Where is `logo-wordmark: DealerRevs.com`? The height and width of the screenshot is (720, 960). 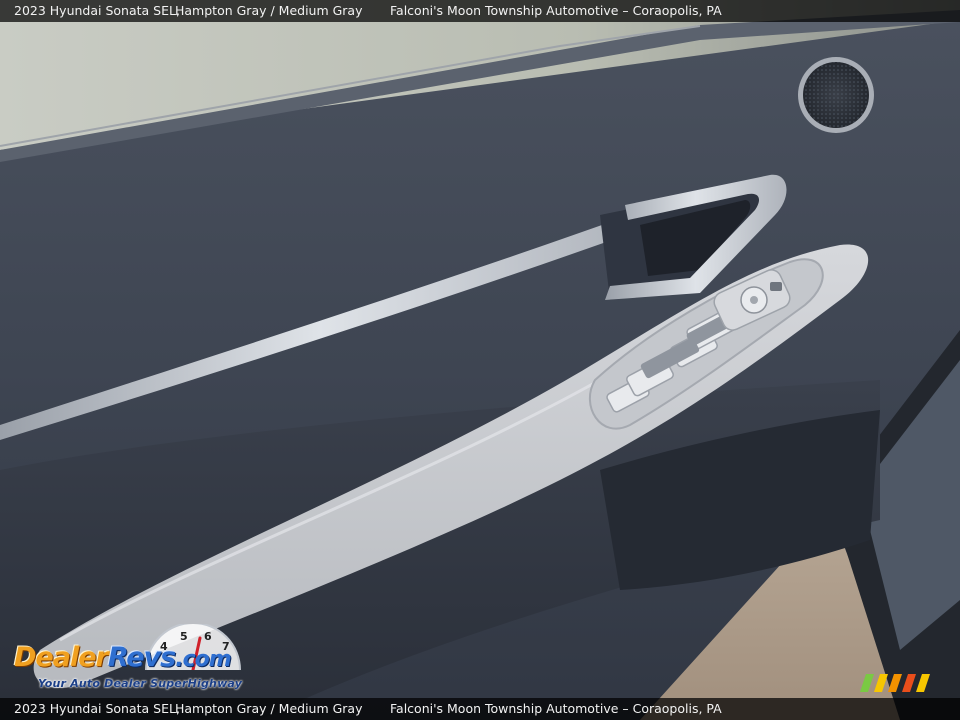
logo-wordmark: DealerRevs.com is located at coordinates (123, 657).